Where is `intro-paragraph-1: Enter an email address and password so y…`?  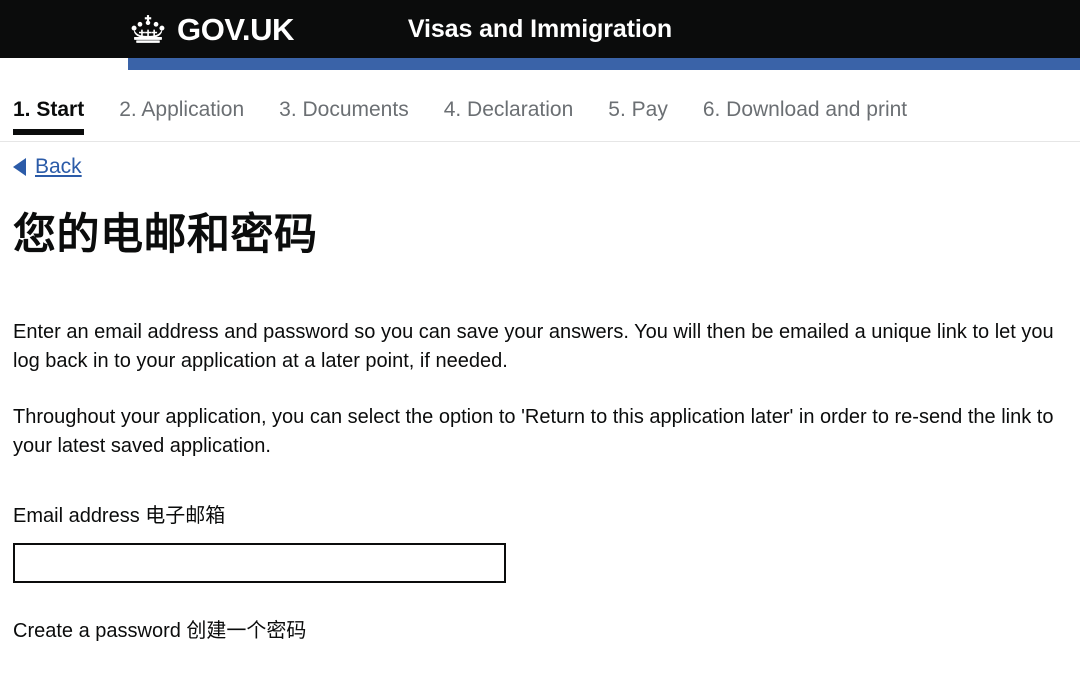 intro-paragraph-1: Enter an email address and password so y… is located at coordinates (533, 347).